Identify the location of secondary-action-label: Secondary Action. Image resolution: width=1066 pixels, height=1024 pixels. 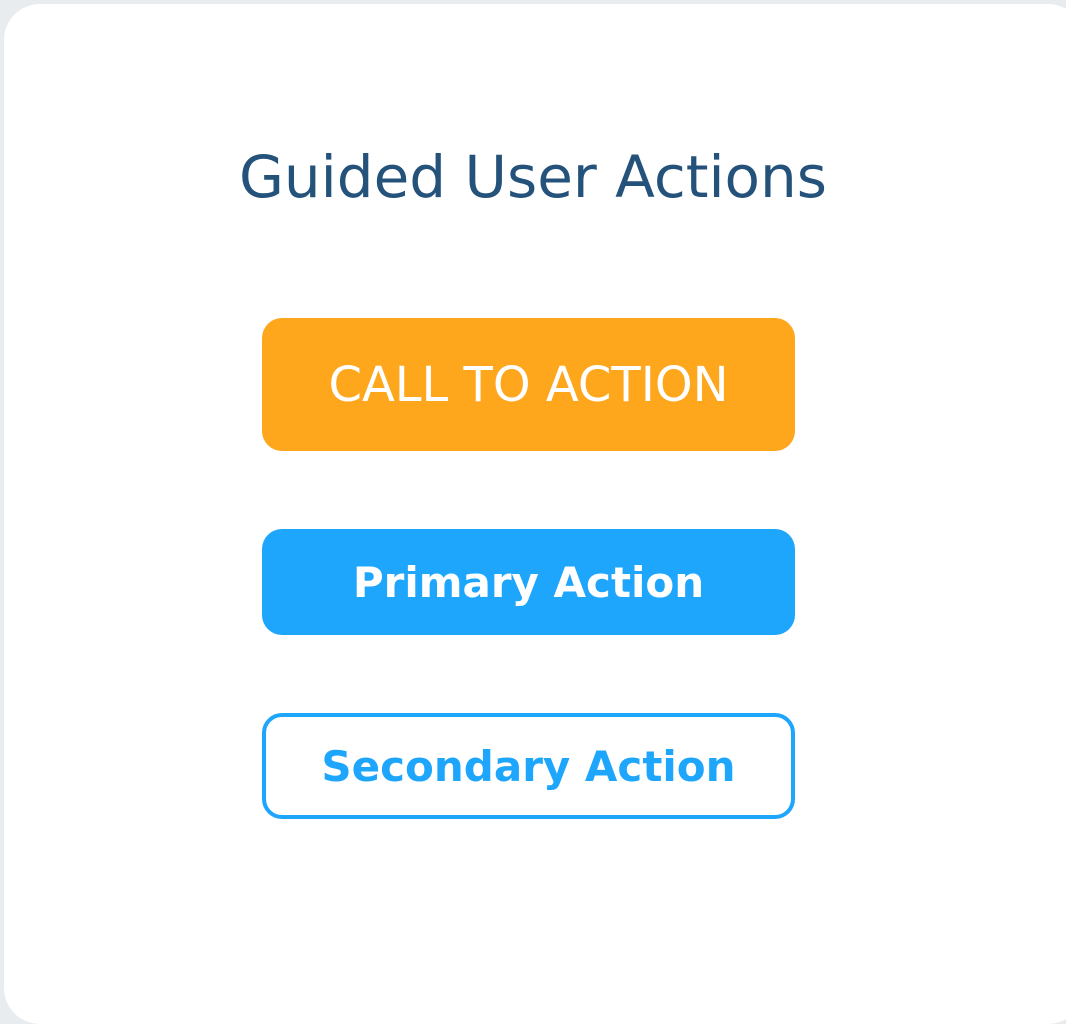
(528, 766).